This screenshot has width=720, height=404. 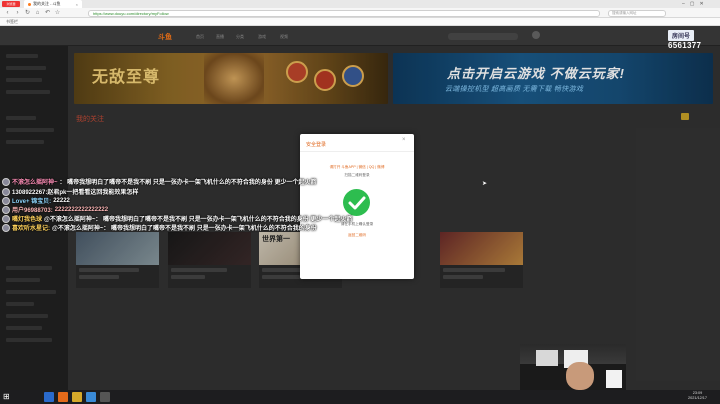 I want to click on system-clock: 23:09 2021/12/17, so click(x=697, y=396).